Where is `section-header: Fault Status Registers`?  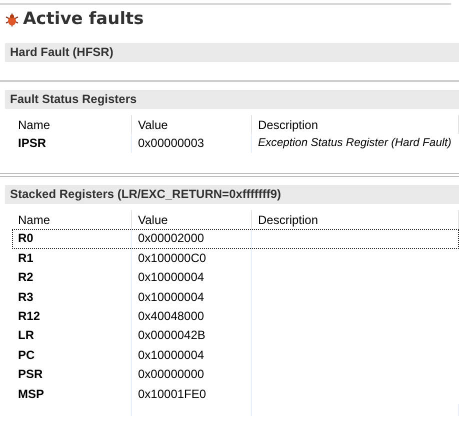 section-header: Fault Status Registers is located at coordinates (232, 99).